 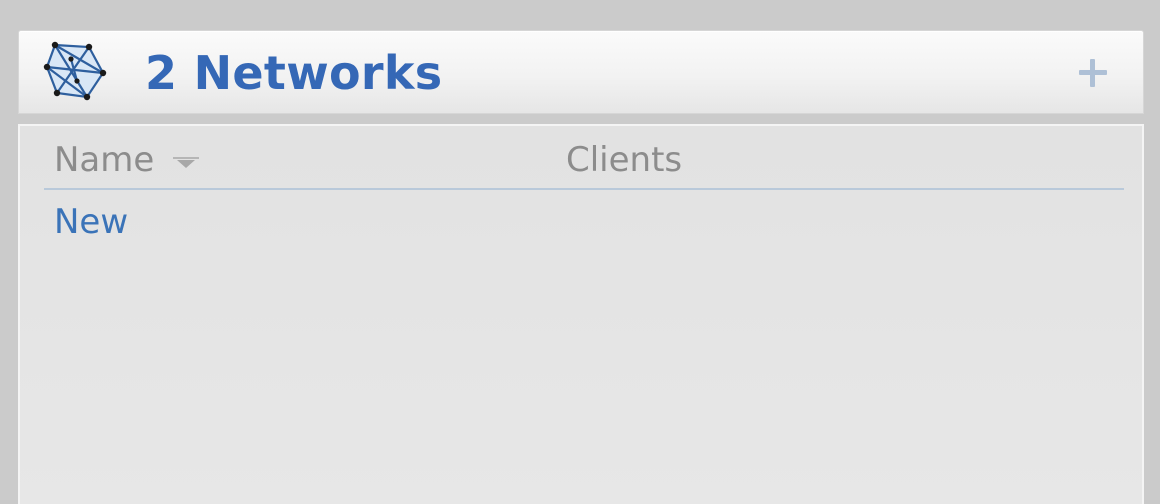 What do you see at coordinates (104, 160) in the screenshot?
I see `column-header-name-label: Name` at bounding box center [104, 160].